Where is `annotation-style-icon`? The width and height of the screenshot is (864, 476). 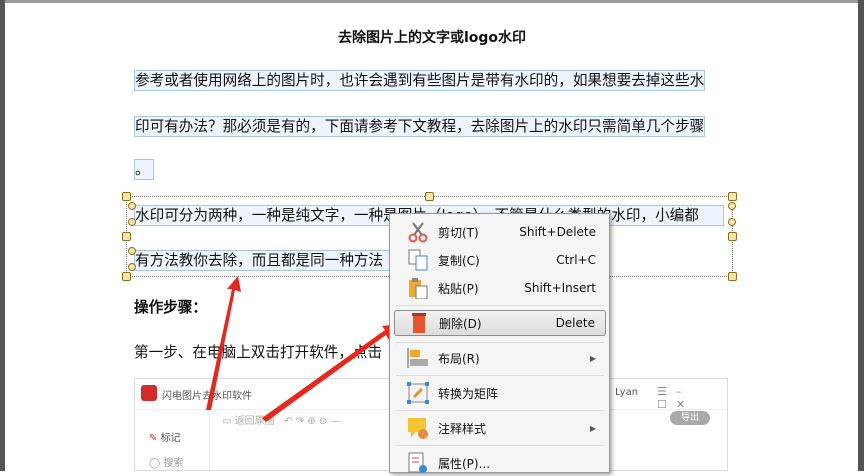 annotation-style-icon is located at coordinates (418, 428).